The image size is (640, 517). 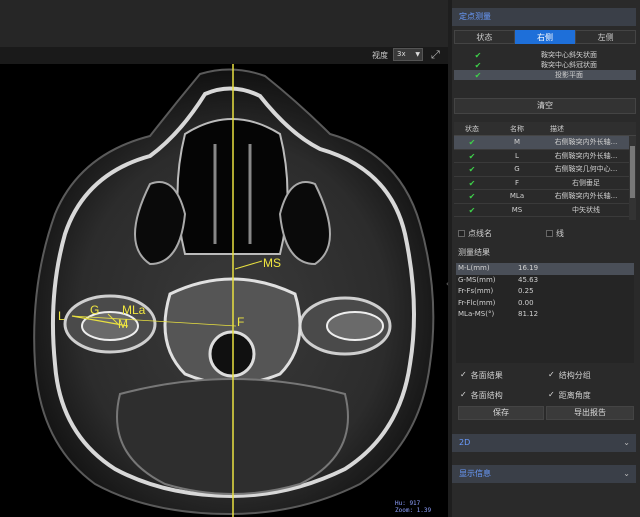 What do you see at coordinates (408, 503) in the screenshot?
I see `hu-value: Hu: 917` at bounding box center [408, 503].